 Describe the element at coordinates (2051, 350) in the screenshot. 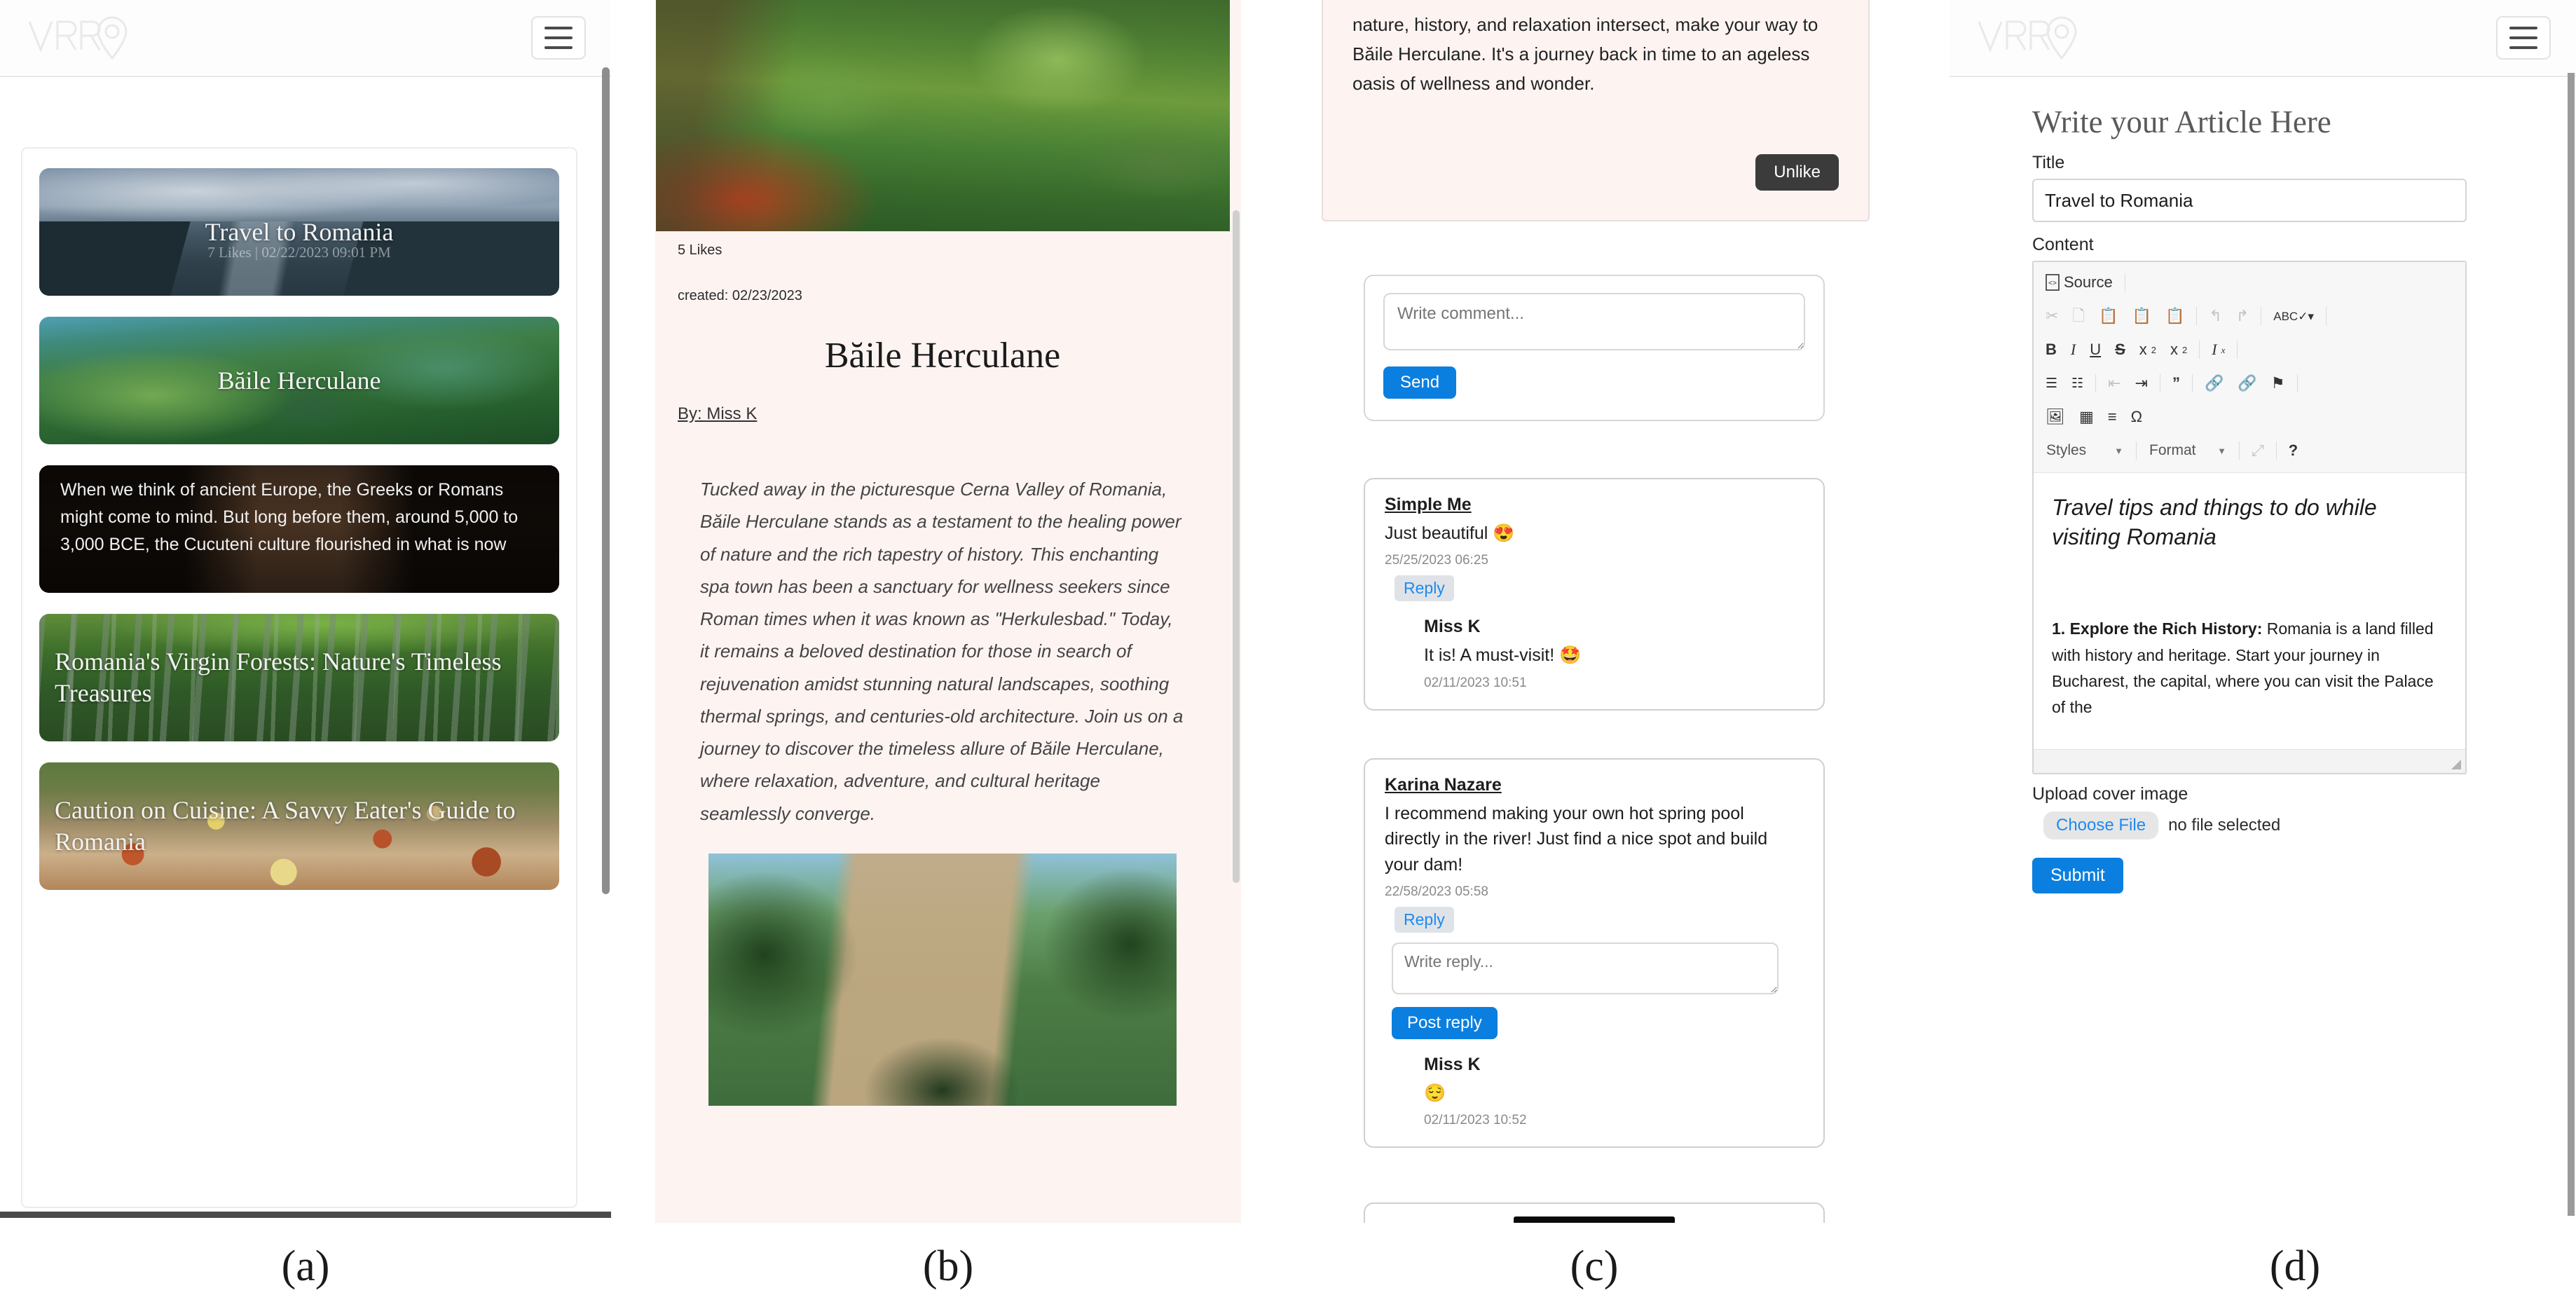

I see `bold-icon: B` at that location.